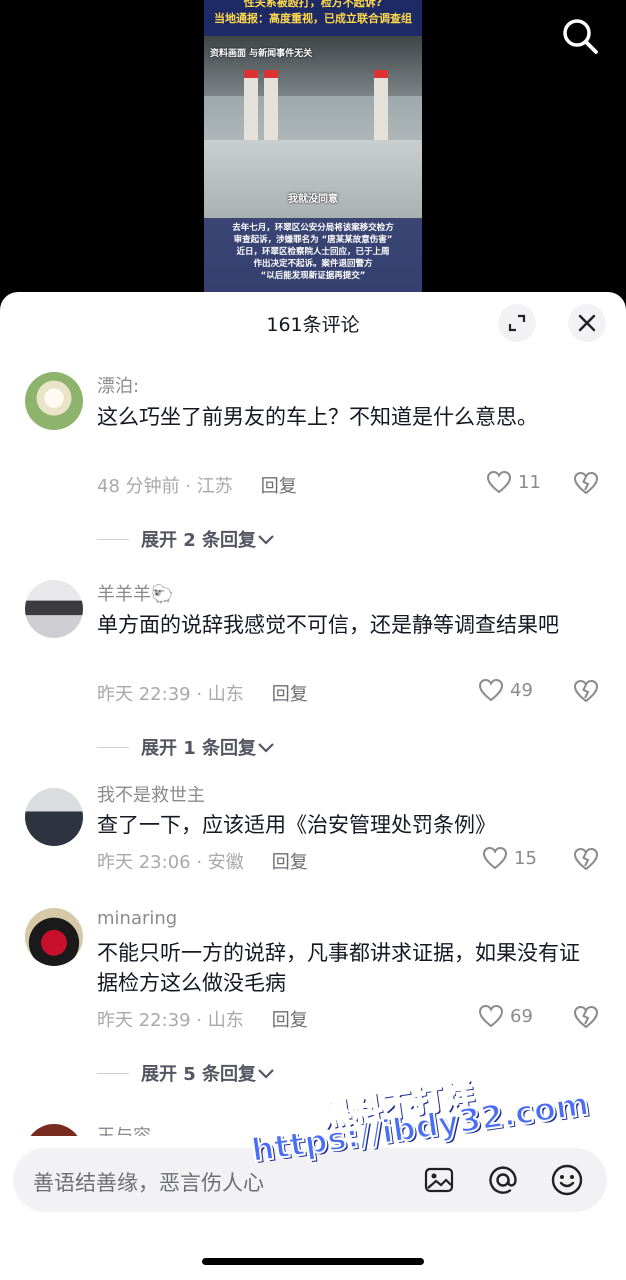  Describe the element at coordinates (313, 4) in the screenshot. I see `video-headline-line1: 性关系被殴打，检方不起诉?` at that location.